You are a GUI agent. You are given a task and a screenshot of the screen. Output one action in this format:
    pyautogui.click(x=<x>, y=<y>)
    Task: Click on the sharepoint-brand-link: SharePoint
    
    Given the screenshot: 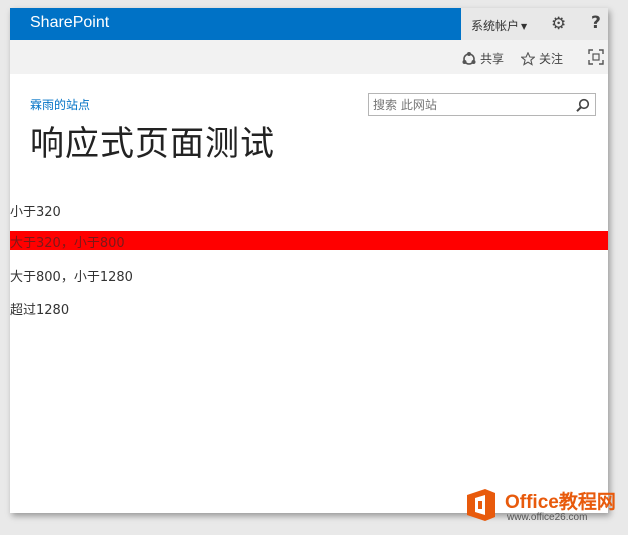 What is the action you would take?
    pyautogui.click(x=69, y=23)
    